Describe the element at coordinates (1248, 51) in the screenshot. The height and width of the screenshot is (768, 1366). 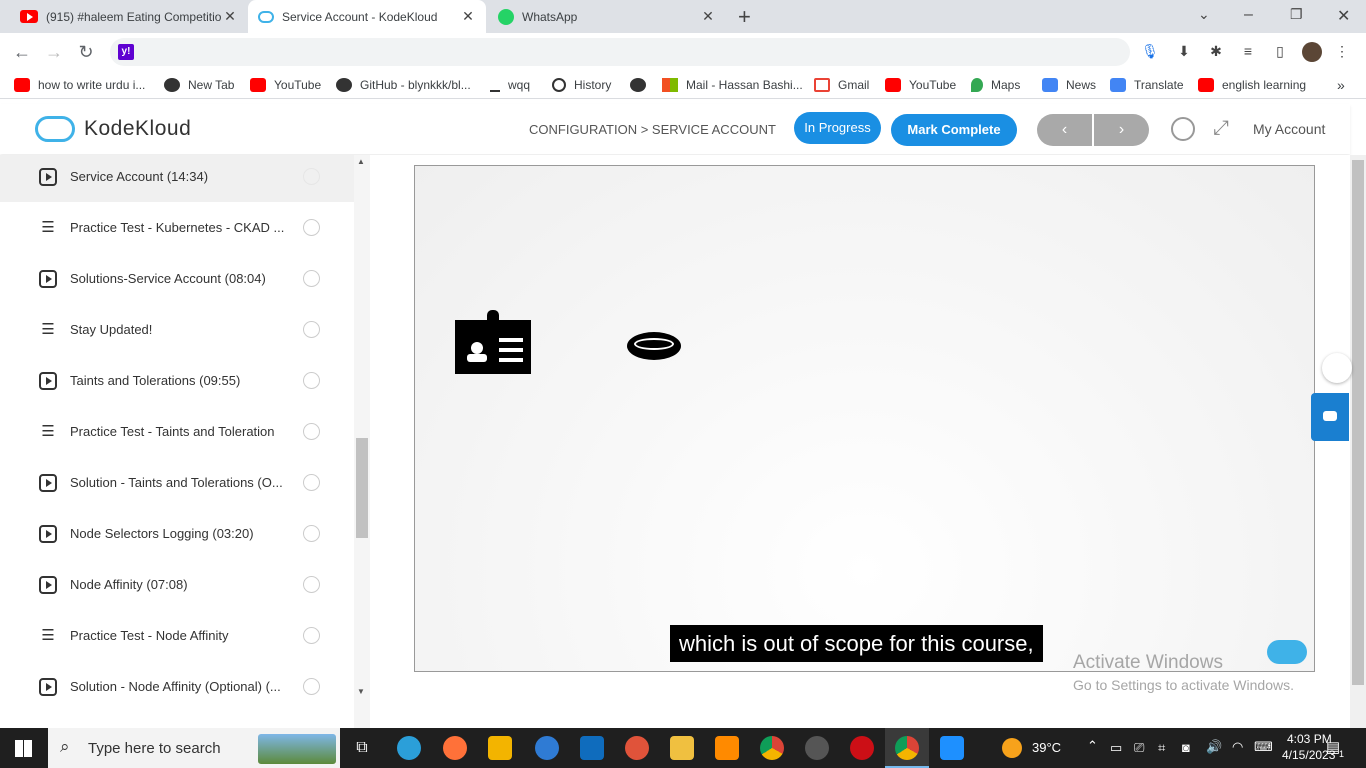
I see `media-icon: ≡` at that location.